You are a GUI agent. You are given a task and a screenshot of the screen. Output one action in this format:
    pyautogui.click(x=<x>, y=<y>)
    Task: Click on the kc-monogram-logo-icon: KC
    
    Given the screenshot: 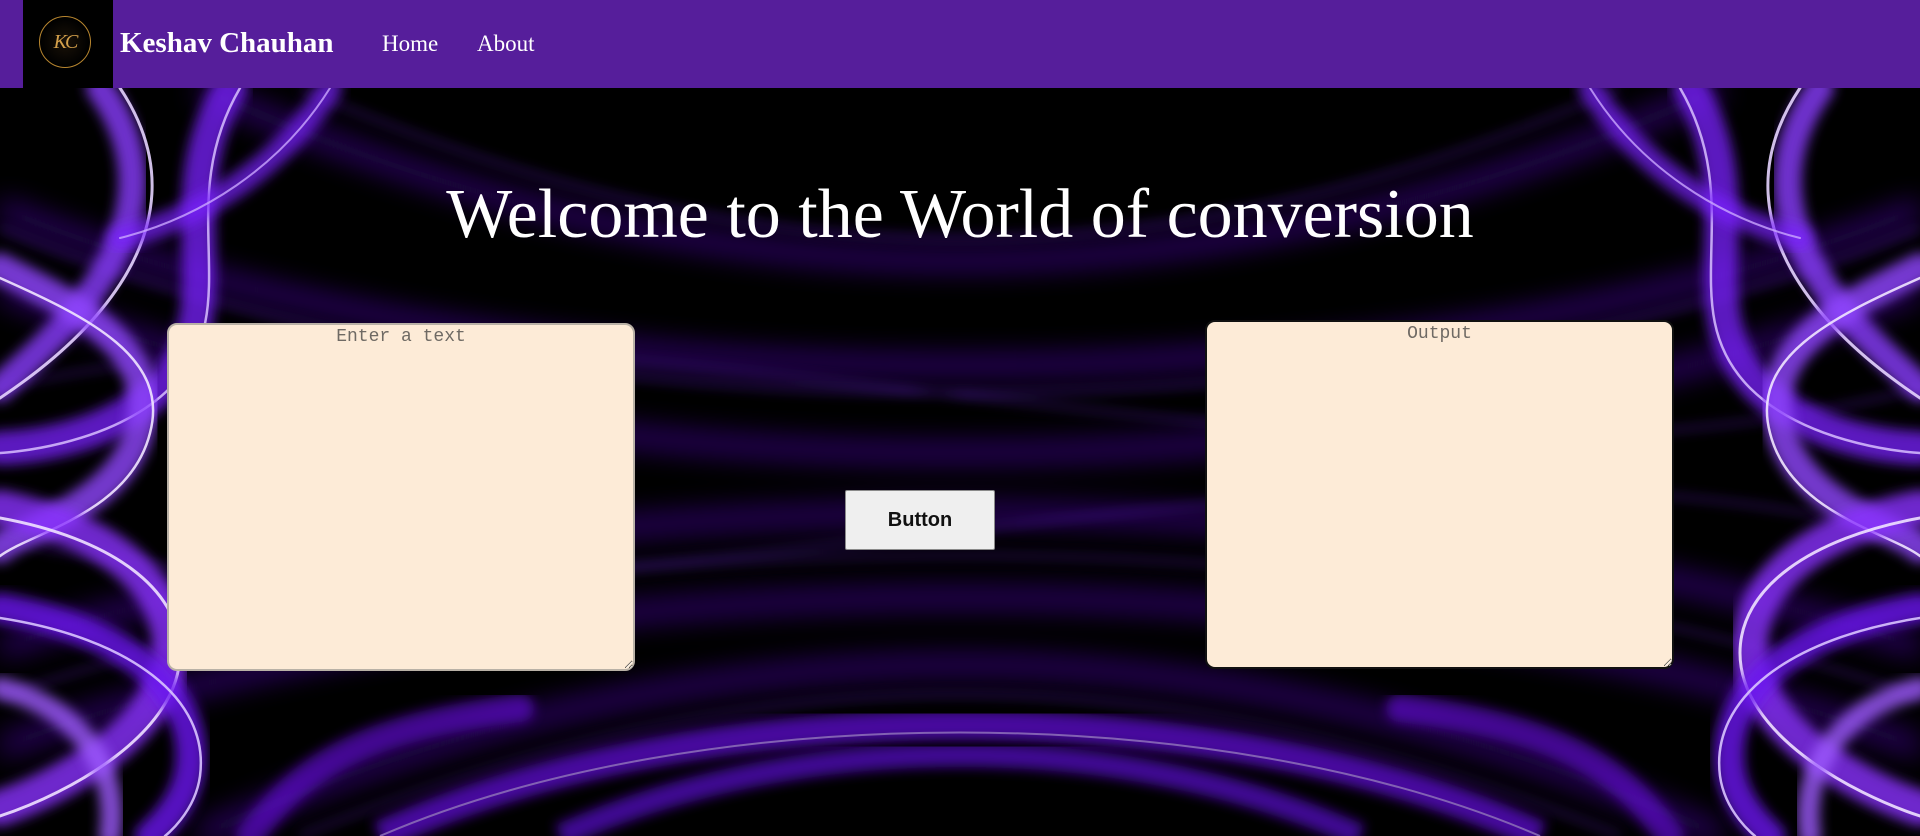 What is the action you would take?
    pyautogui.click(x=65, y=42)
    